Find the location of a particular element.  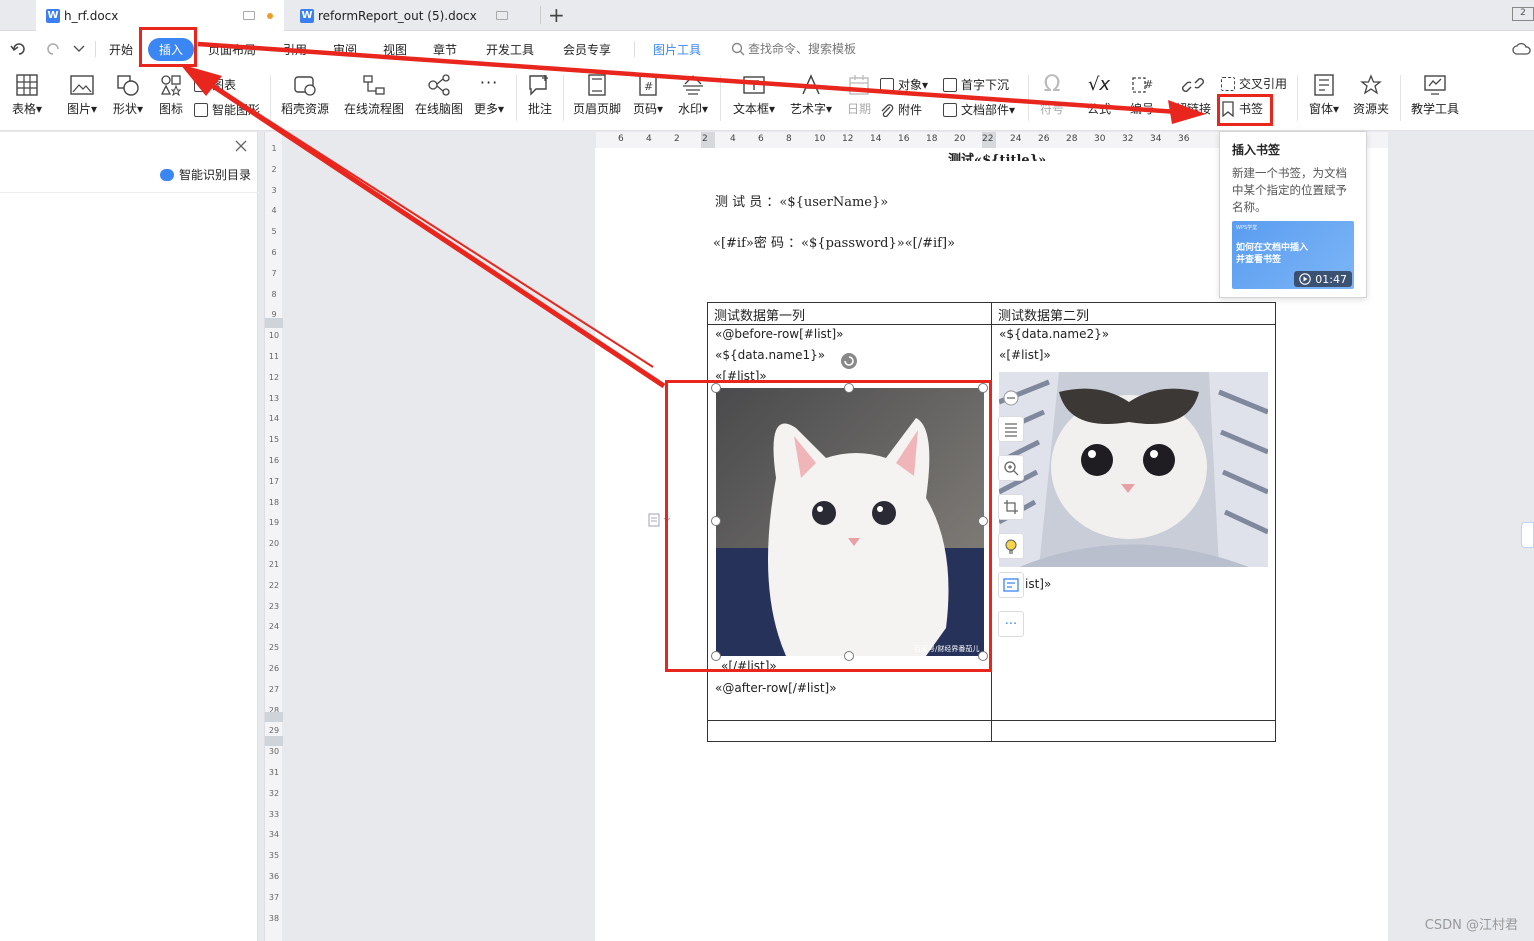

csdn-watermark: CSDN @江村君 is located at coordinates (1471, 925).